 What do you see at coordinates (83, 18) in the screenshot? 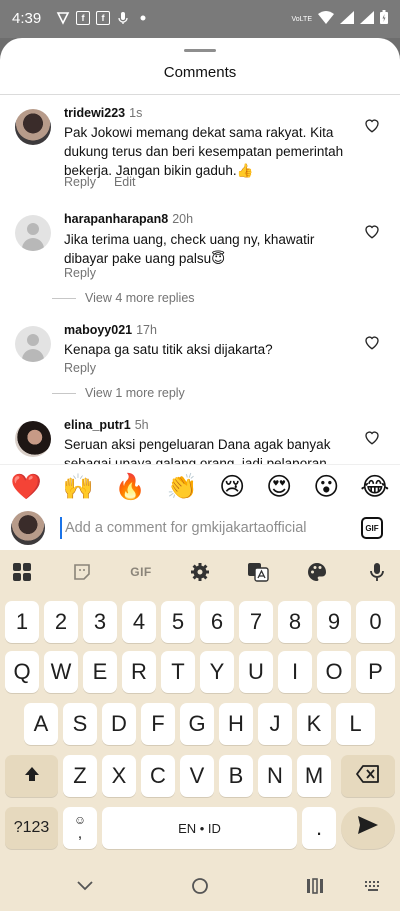
I see `facebook-icon: f` at bounding box center [83, 18].